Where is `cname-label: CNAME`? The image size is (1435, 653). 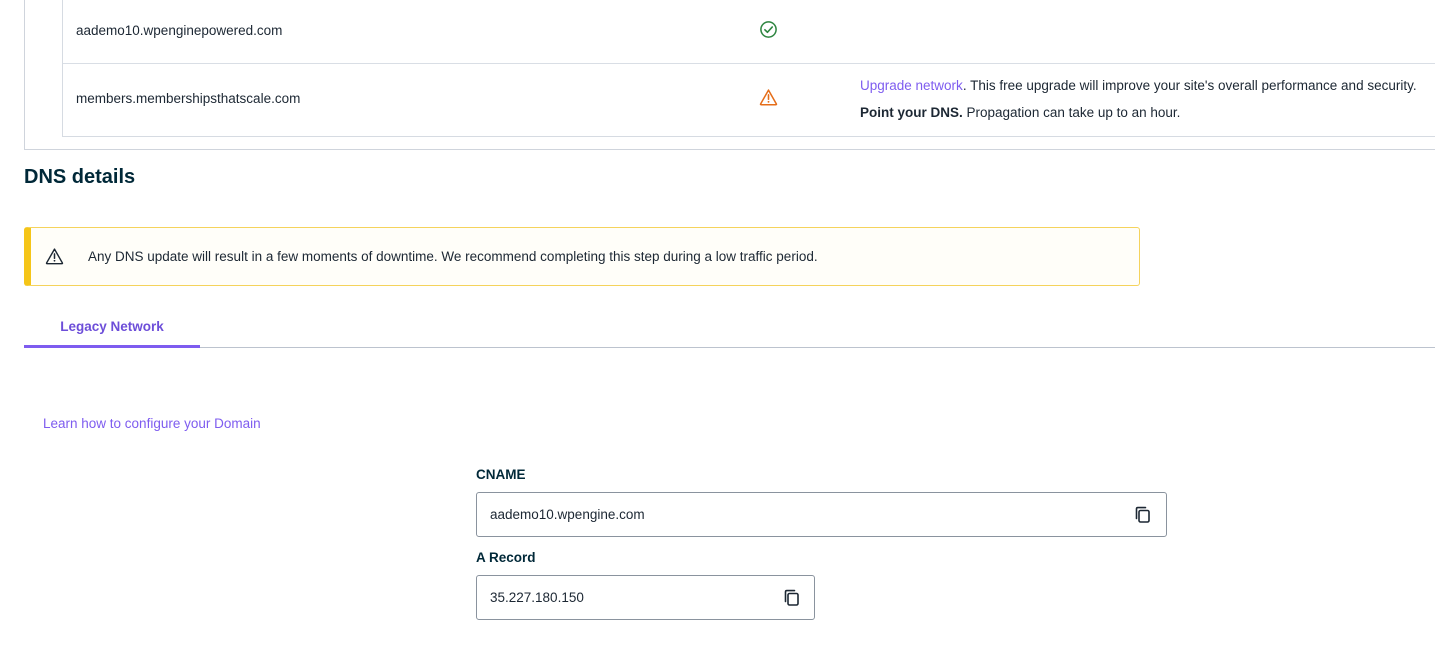 cname-label: CNAME is located at coordinates (501, 474).